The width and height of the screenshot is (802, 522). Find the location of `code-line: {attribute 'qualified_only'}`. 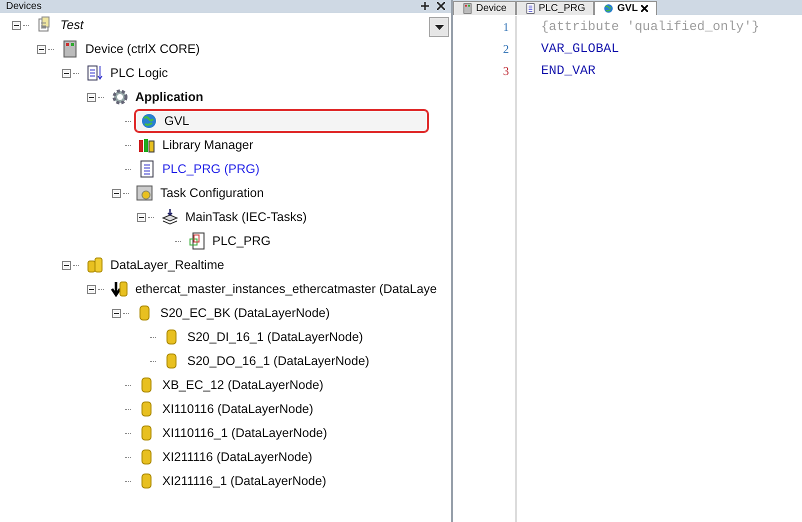

code-line: {attribute 'qualified_only'} is located at coordinates (650, 26).